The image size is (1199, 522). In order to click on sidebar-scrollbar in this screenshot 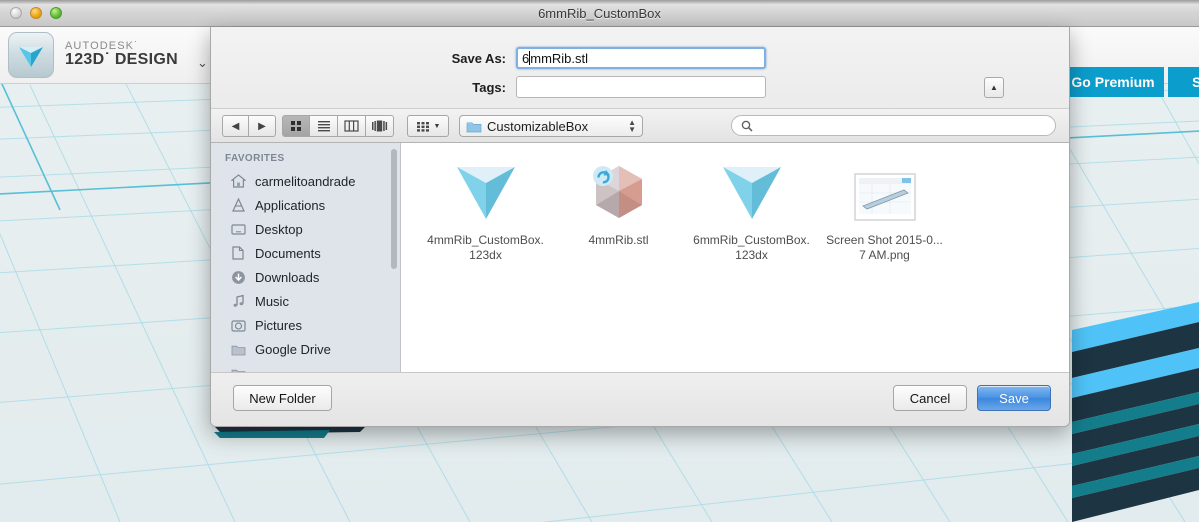, I will do `click(394, 209)`.